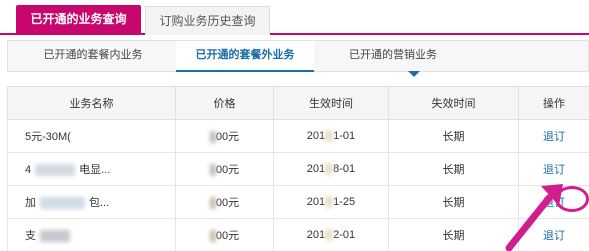 This screenshot has width=589, height=251. What do you see at coordinates (553, 103) in the screenshot?
I see `header-operation: 操作` at bounding box center [553, 103].